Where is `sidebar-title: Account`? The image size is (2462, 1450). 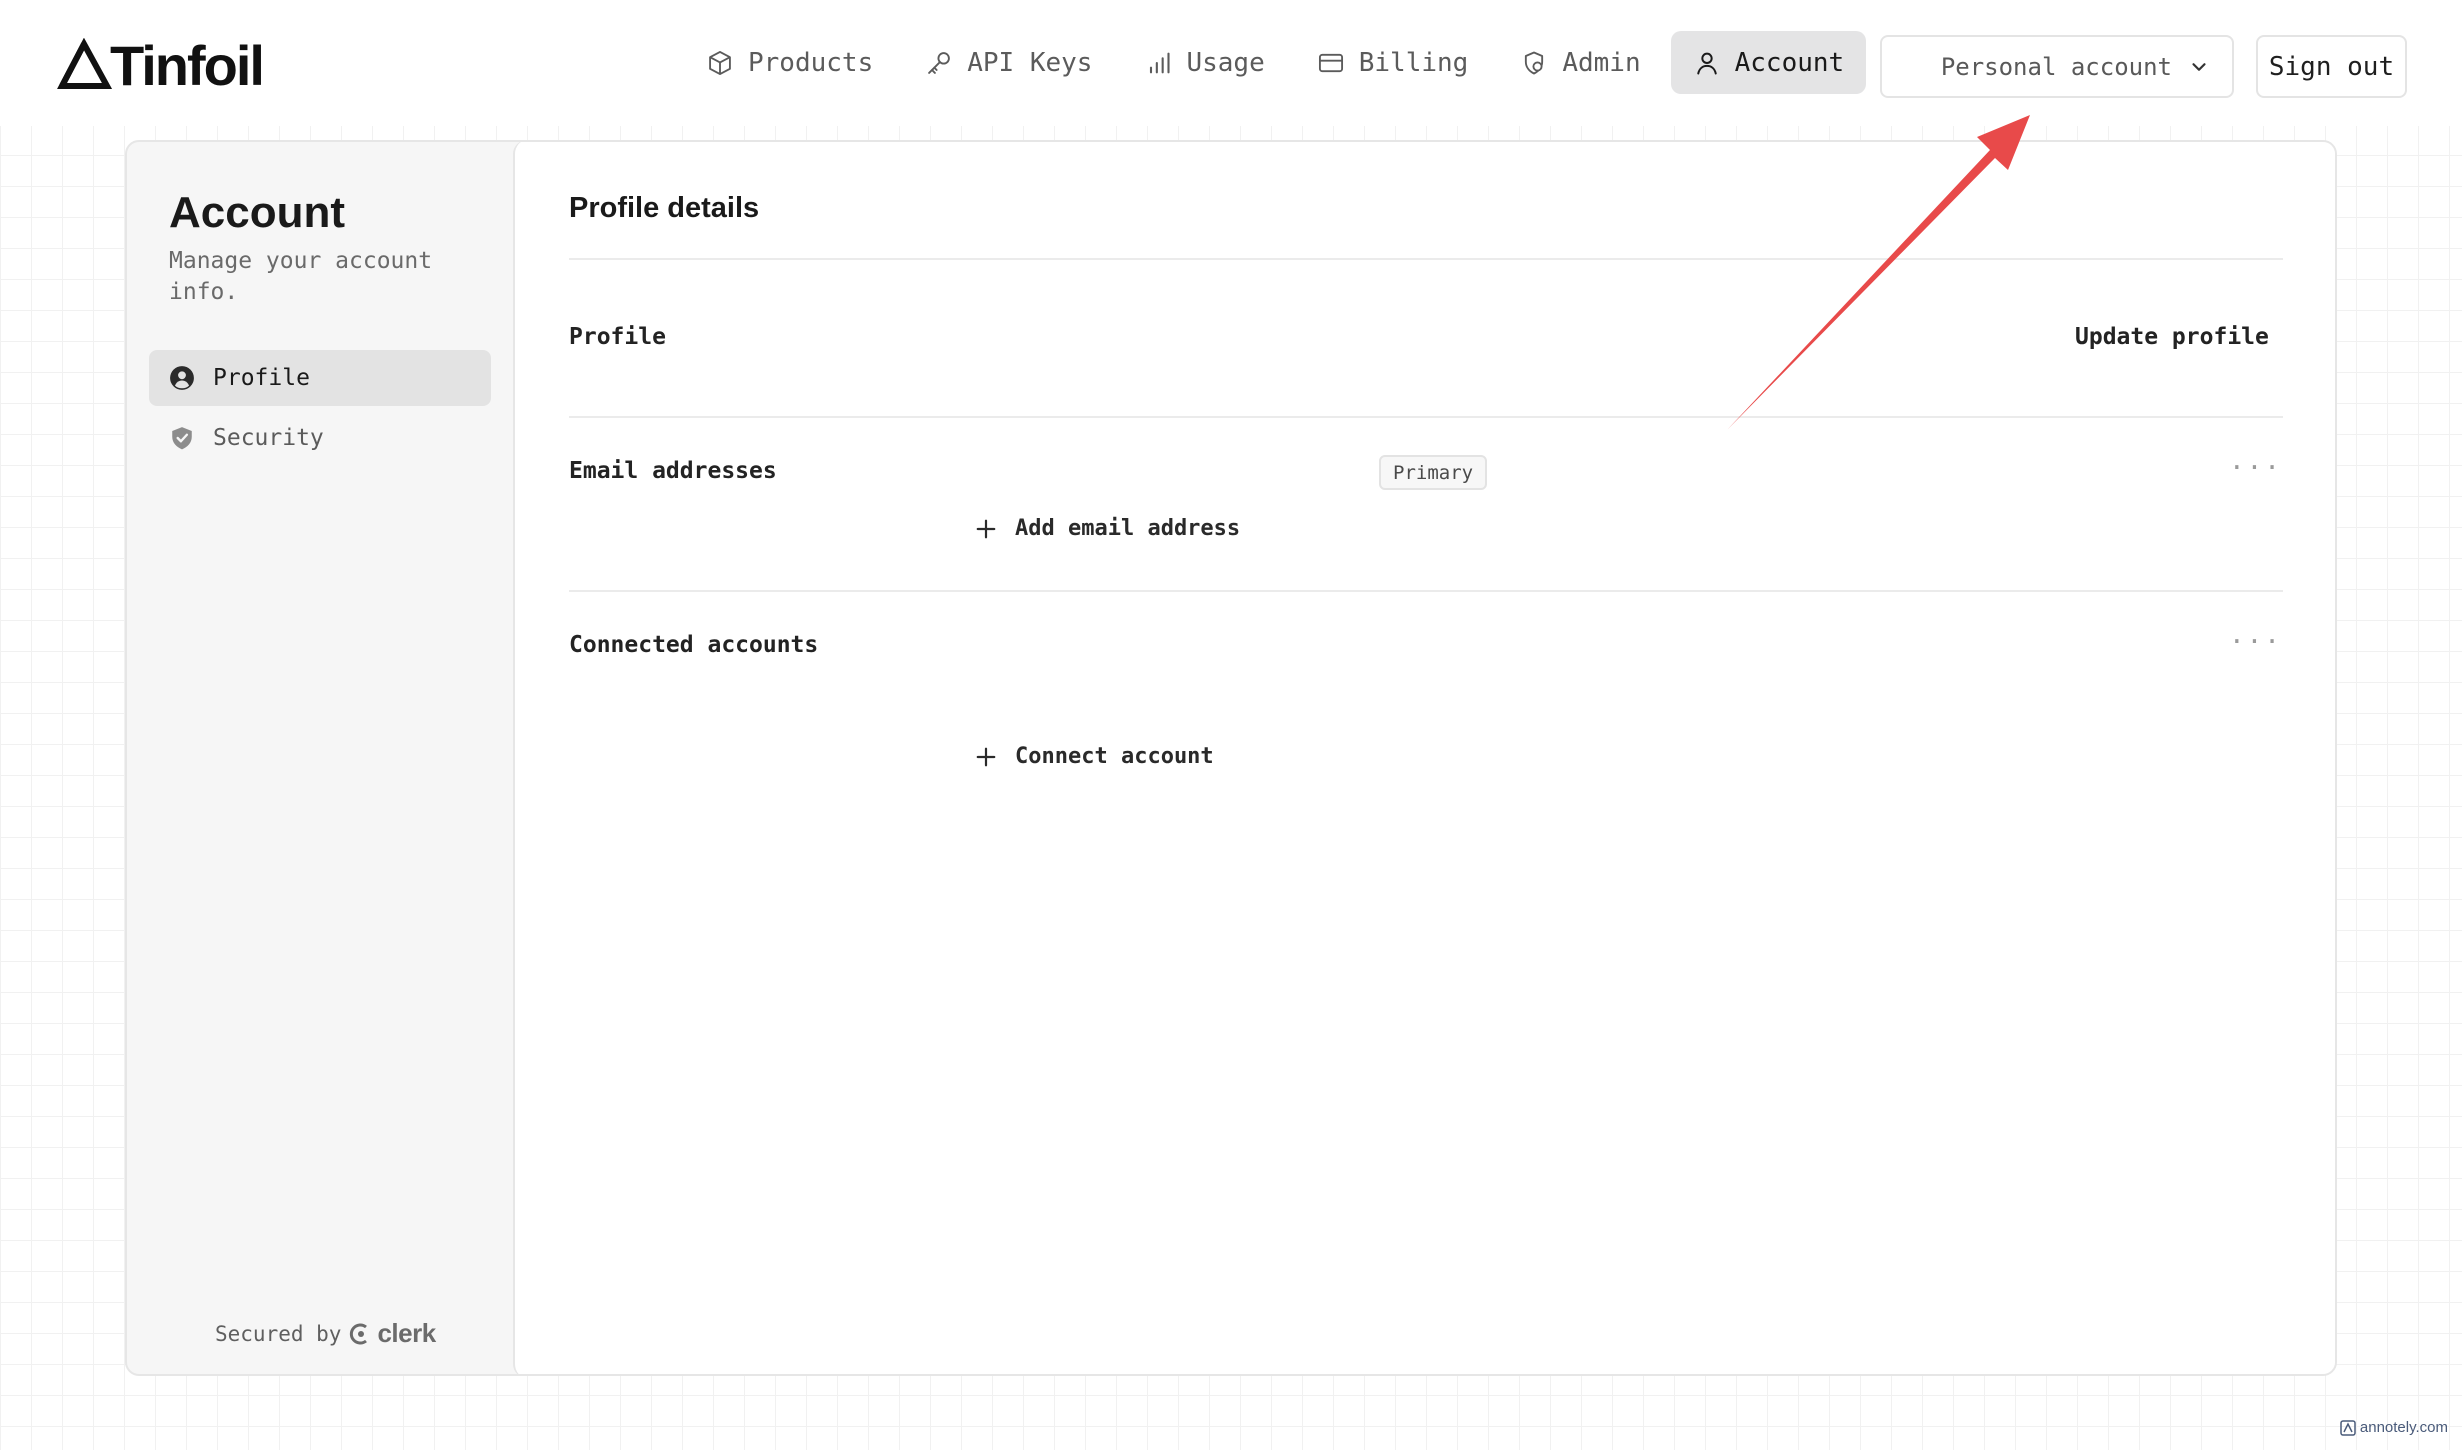 sidebar-title: Account is located at coordinates (257, 212).